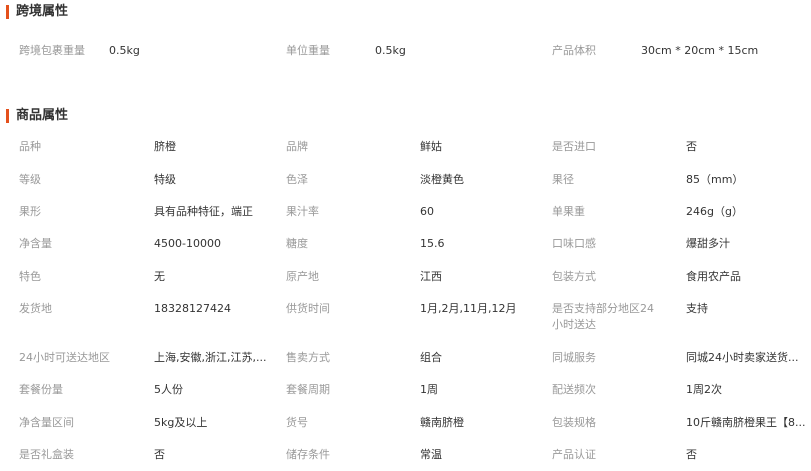 The width and height of the screenshot is (811, 471). I want to click on attr-label: 品种, so click(30, 146).